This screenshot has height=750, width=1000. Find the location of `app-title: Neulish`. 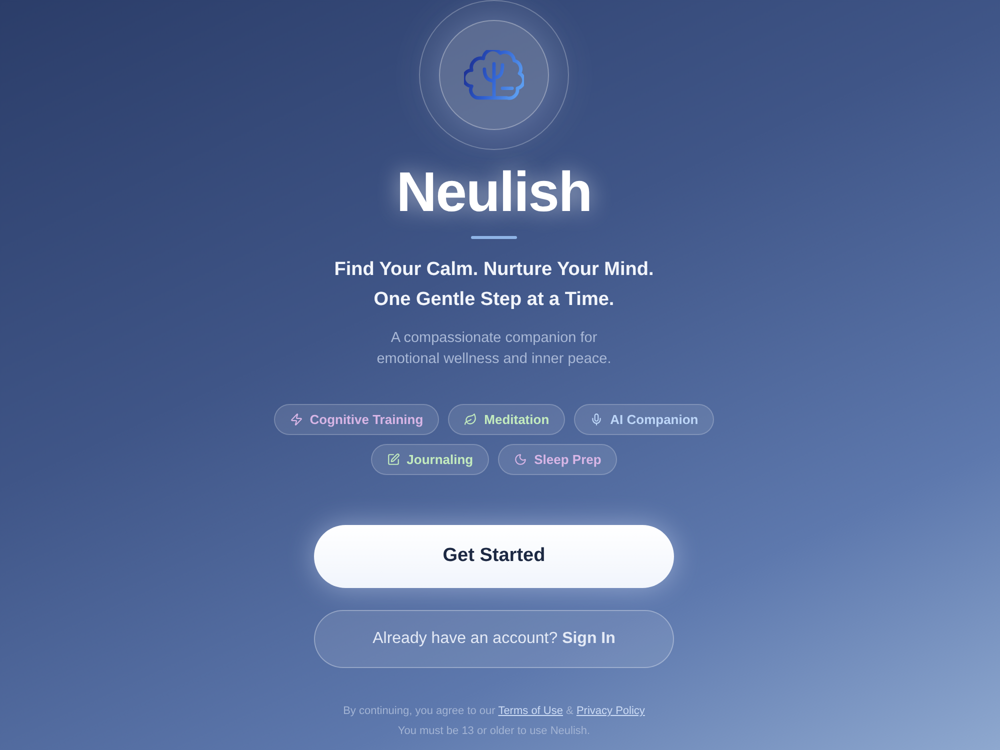

app-title: Neulish is located at coordinates (494, 192).